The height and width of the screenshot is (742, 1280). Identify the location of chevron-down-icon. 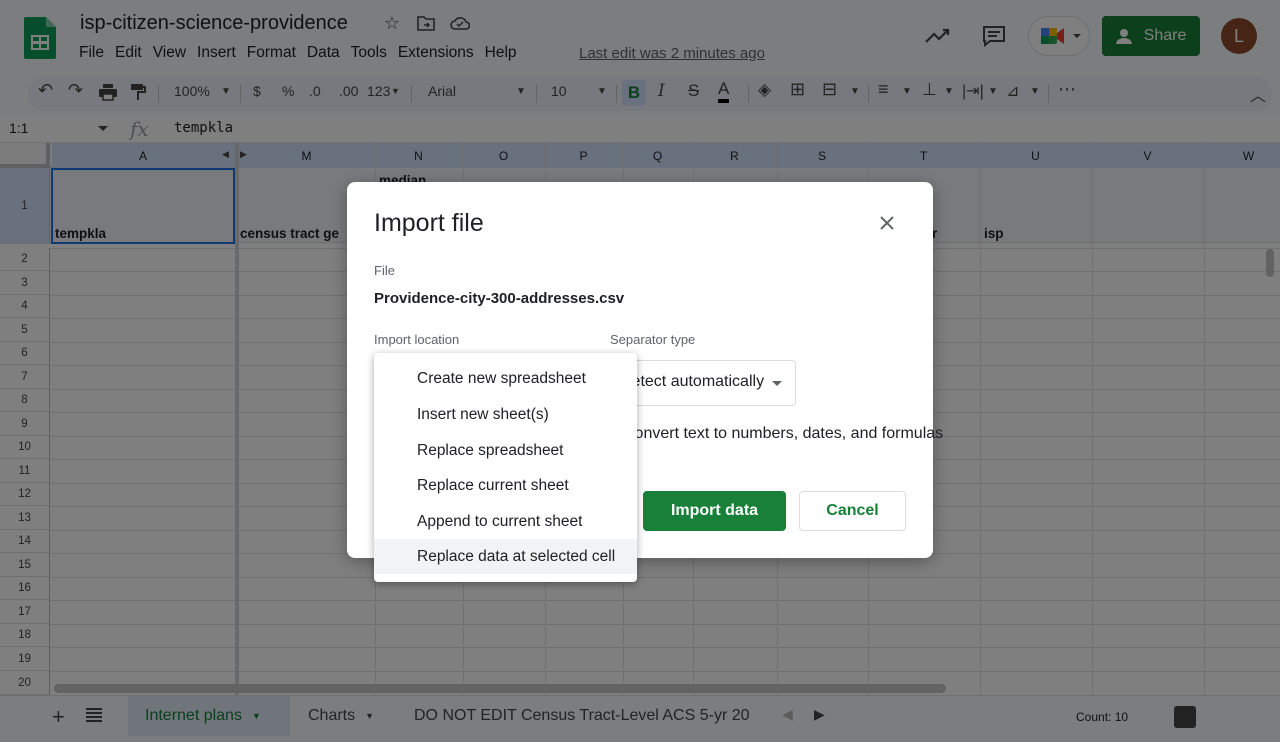
(777, 383).